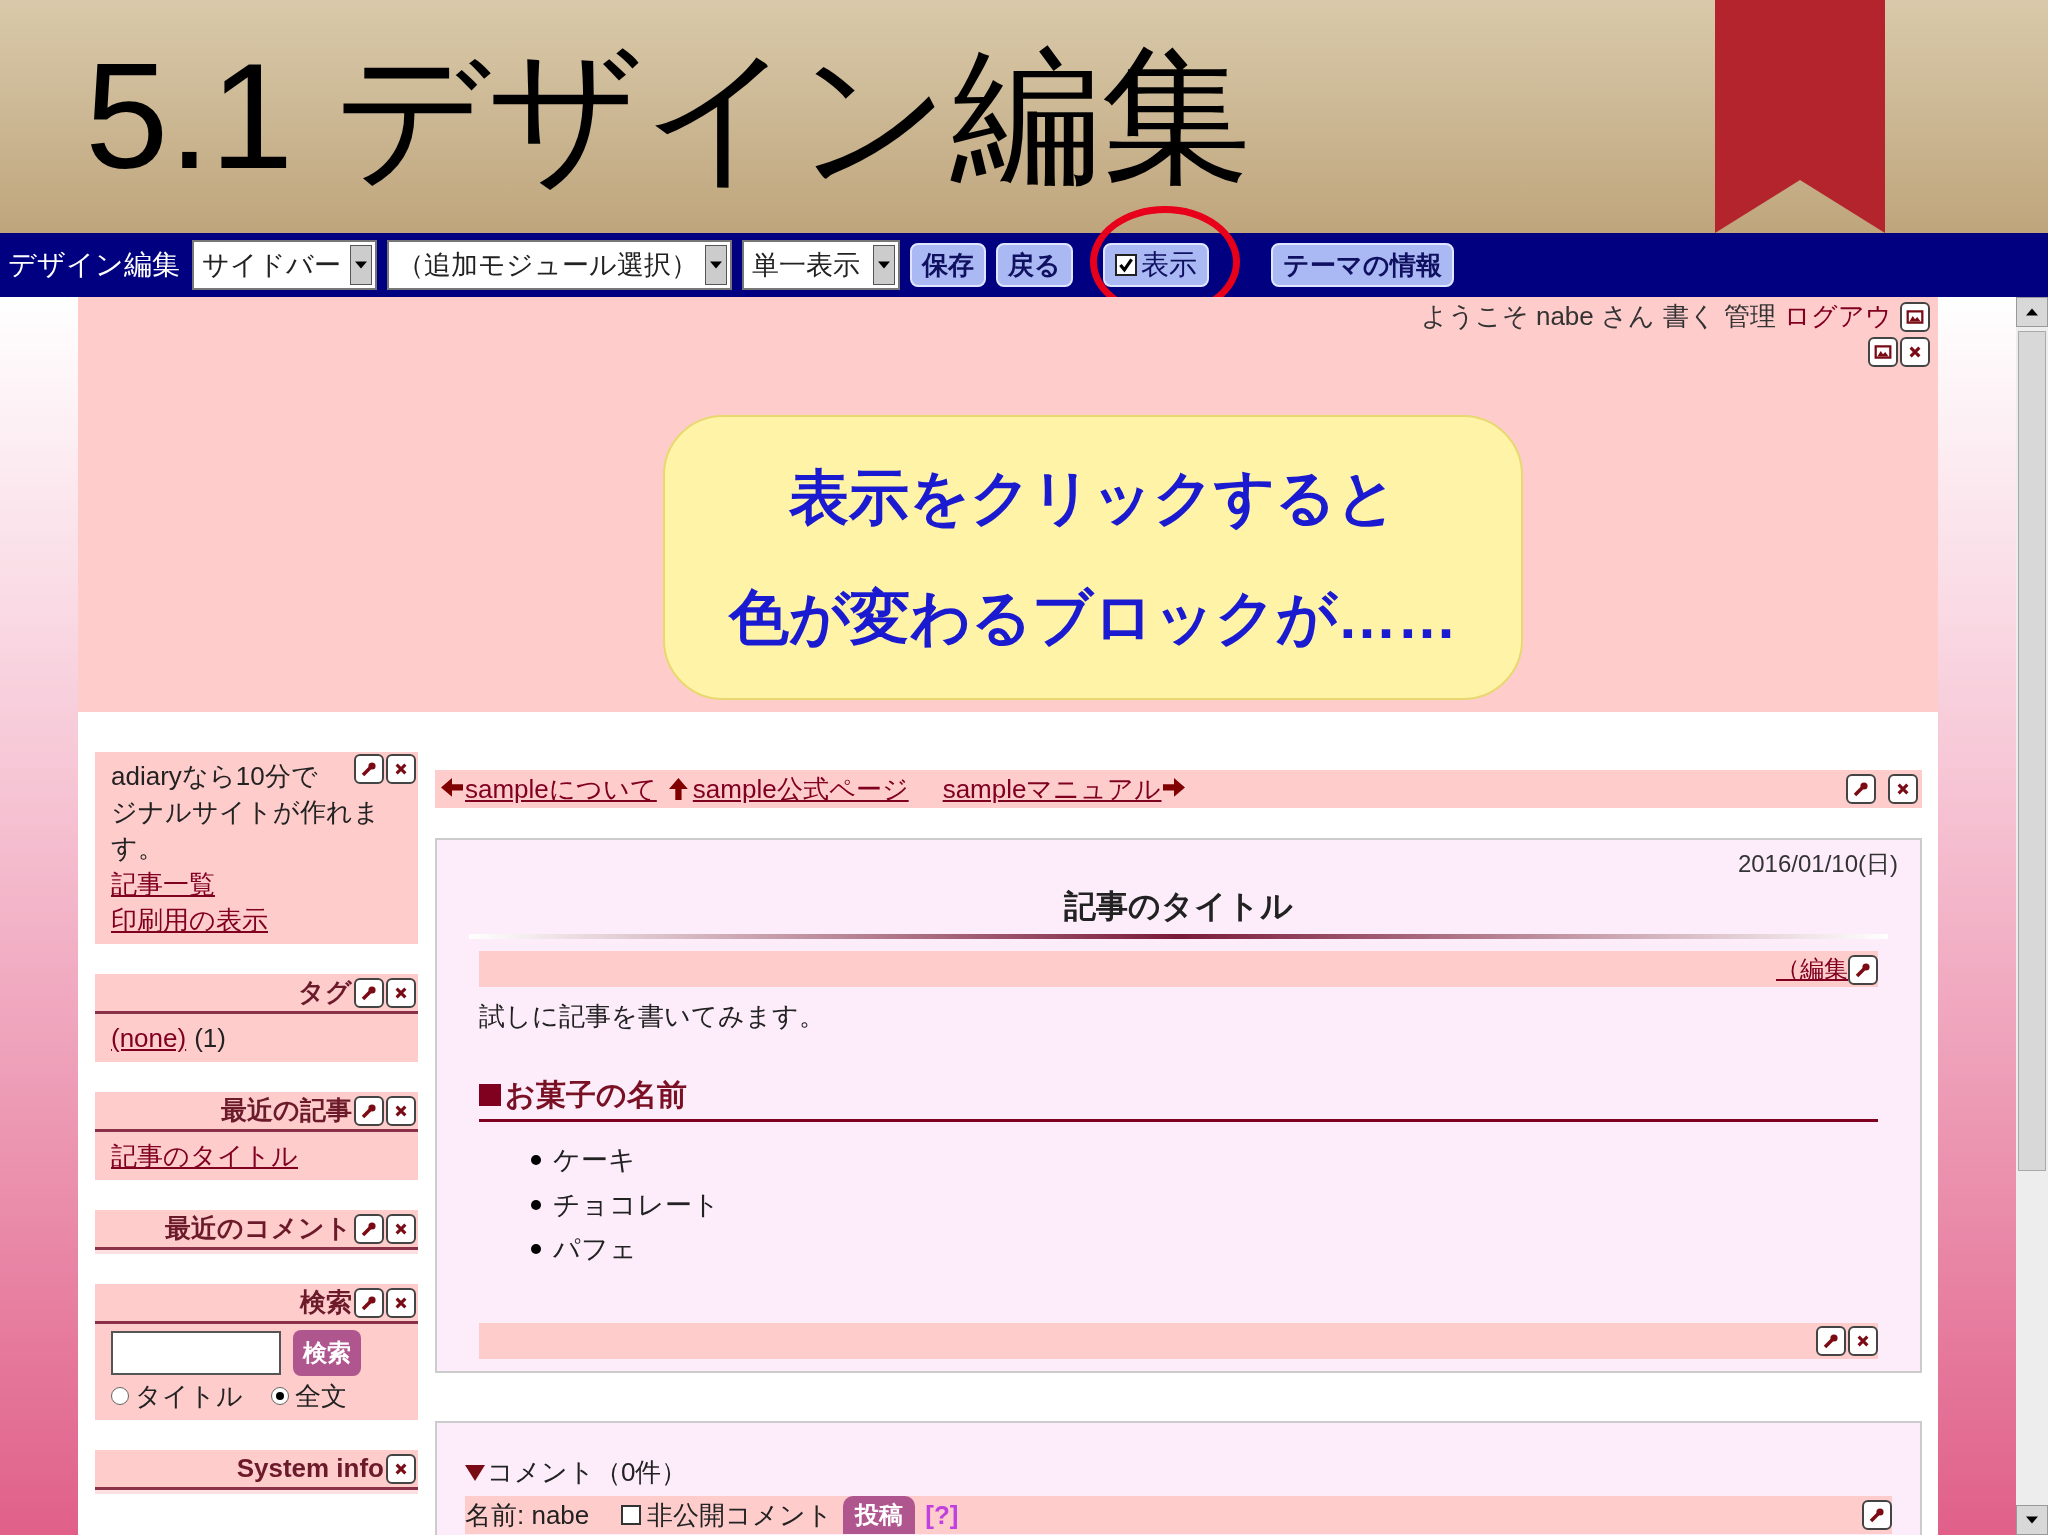 Image resolution: width=2048 pixels, height=1535 pixels. What do you see at coordinates (256, 1156) in the screenshot?
I see `sidebar-link: 記事のタイトル` at bounding box center [256, 1156].